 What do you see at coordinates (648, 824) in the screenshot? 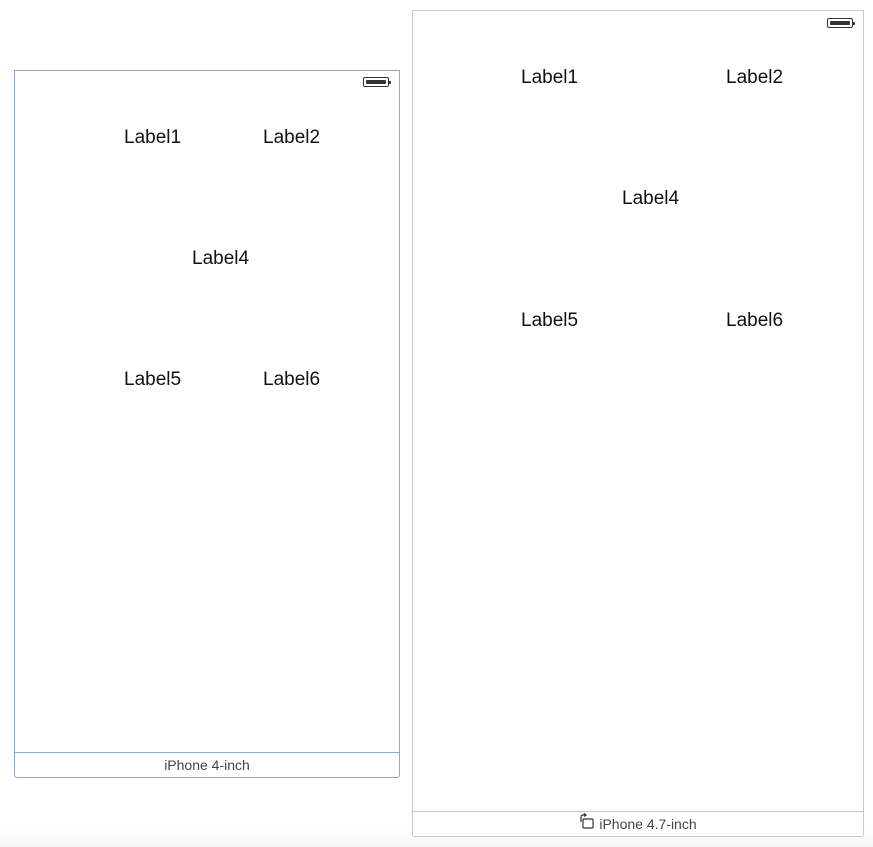
I see `device-name-label: iPhone 4.7-inch` at bounding box center [648, 824].